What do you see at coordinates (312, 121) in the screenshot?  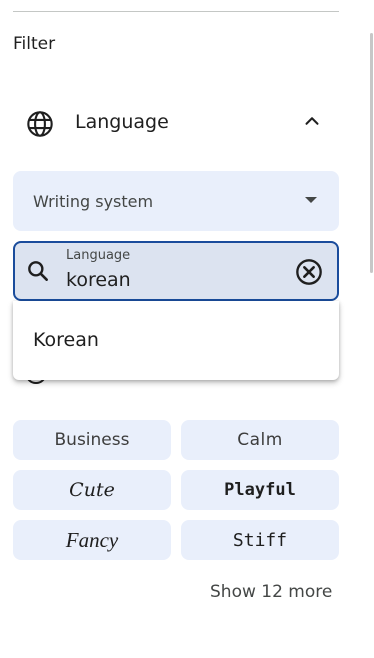 I see `chevron-up-icon` at bounding box center [312, 121].